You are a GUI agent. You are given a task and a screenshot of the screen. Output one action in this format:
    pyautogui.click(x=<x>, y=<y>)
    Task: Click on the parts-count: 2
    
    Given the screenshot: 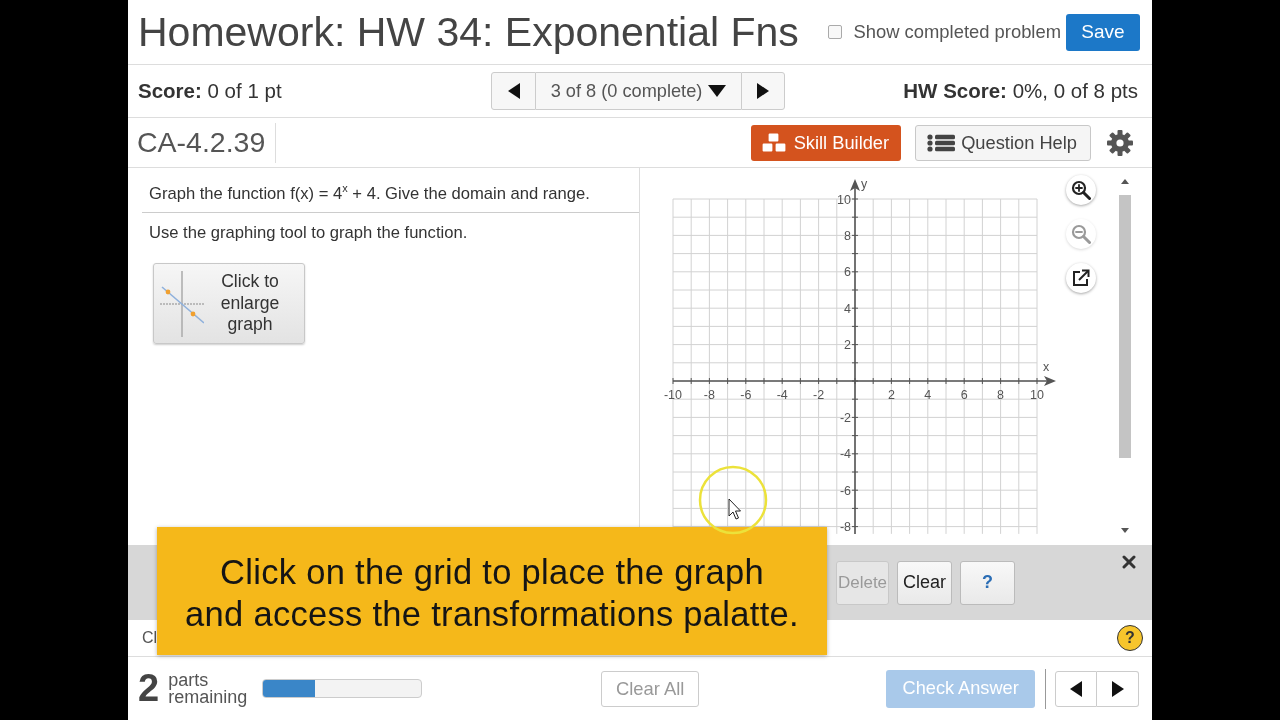 What is the action you would take?
    pyautogui.click(x=149, y=688)
    